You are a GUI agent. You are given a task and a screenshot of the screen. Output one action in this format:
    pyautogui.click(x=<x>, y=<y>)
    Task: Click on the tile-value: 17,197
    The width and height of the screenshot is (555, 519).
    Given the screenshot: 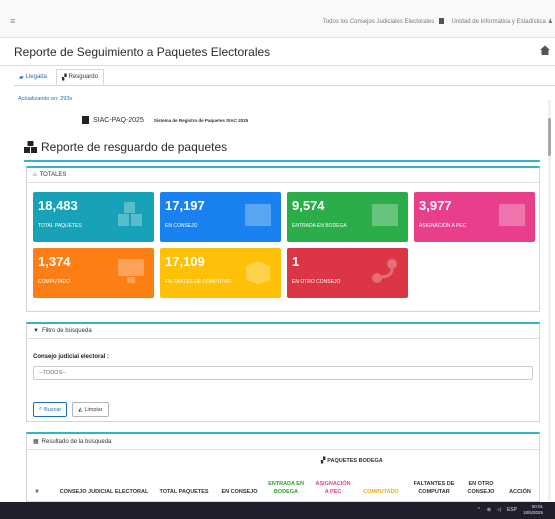 What is the action you would take?
    pyautogui.click(x=185, y=205)
    